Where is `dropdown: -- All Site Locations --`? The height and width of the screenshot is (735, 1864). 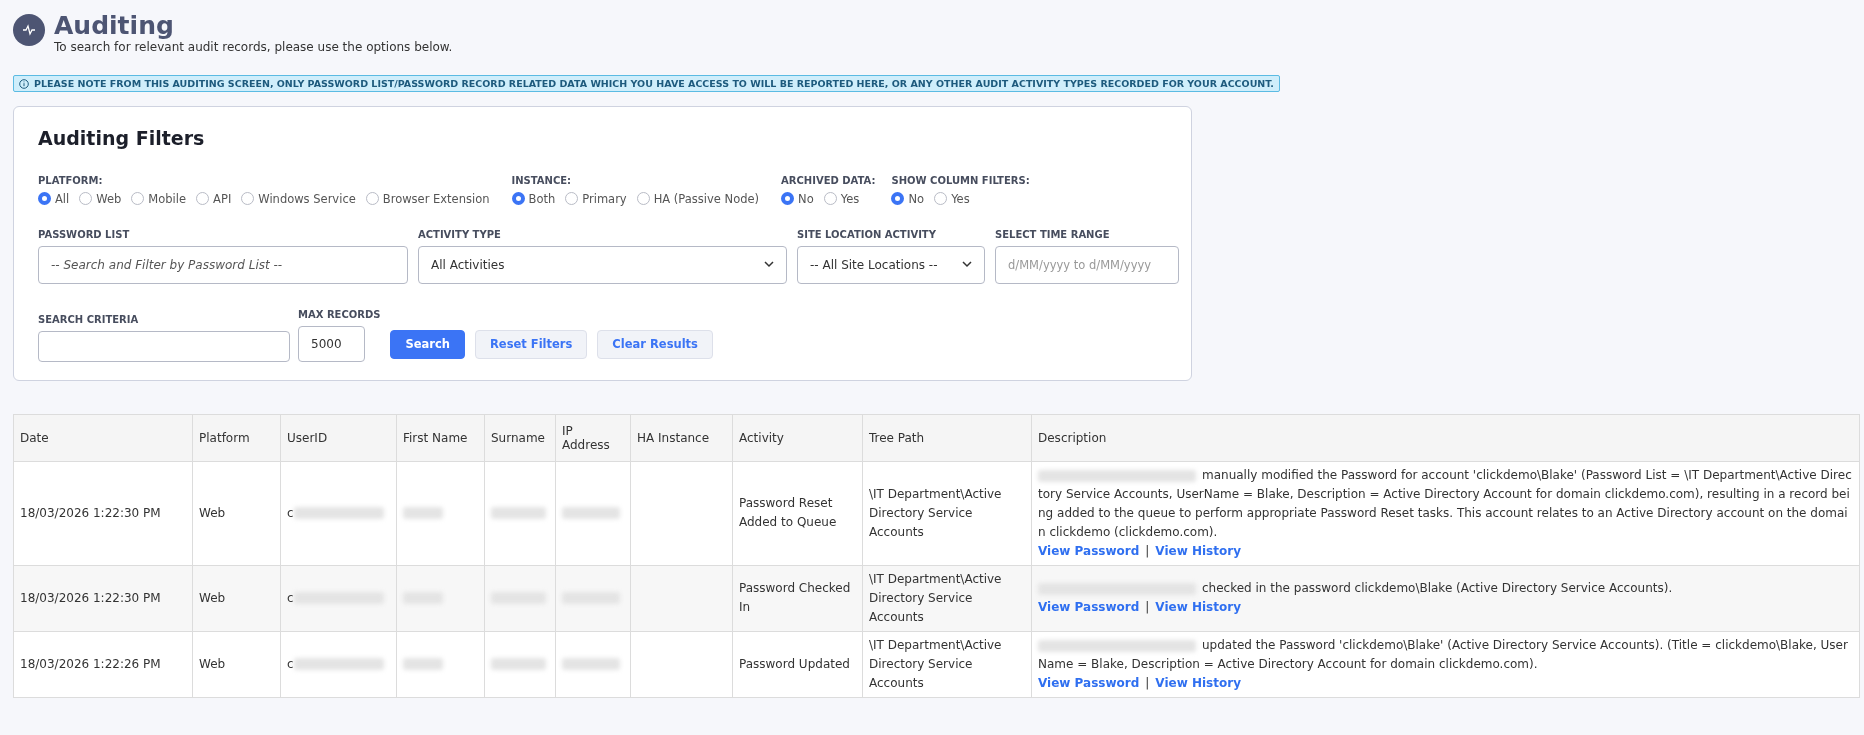
dropdown: -- All Site Locations -- is located at coordinates (891, 264).